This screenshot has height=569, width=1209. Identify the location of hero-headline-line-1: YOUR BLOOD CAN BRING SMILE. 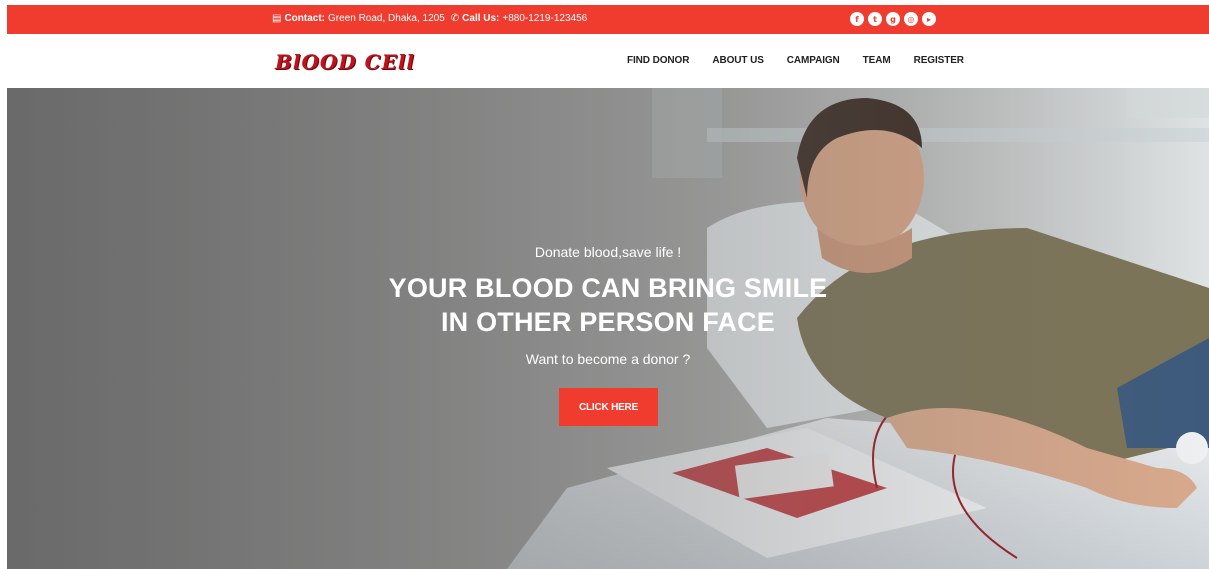
(608, 288).